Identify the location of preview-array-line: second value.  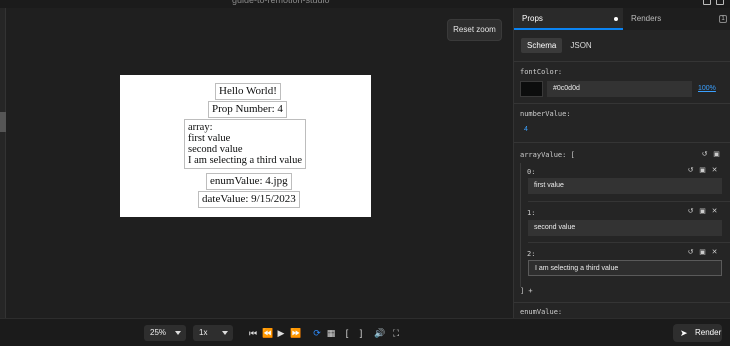
(215, 149).